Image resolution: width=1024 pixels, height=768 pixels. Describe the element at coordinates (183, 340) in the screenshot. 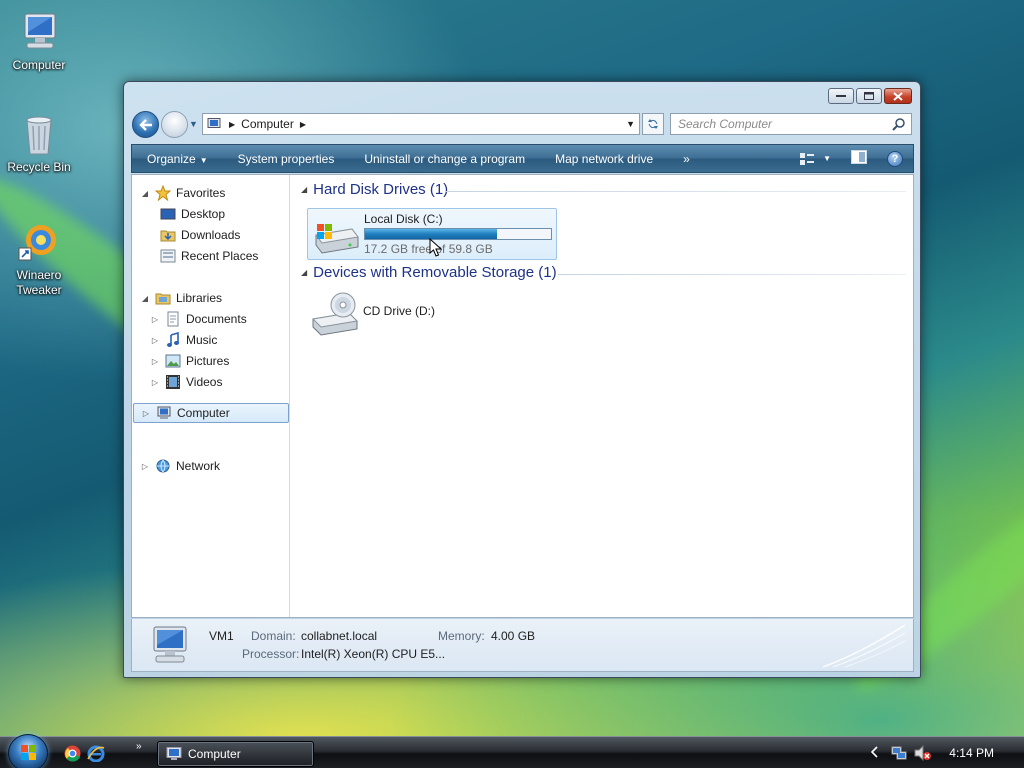

I see `nav-music: ▷ Music` at that location.